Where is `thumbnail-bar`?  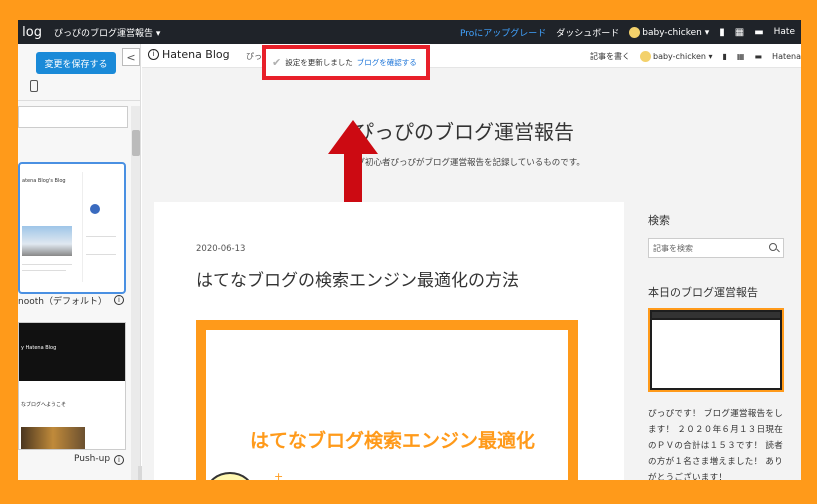
thumbnail-bar is located at coordinates (716, 315).